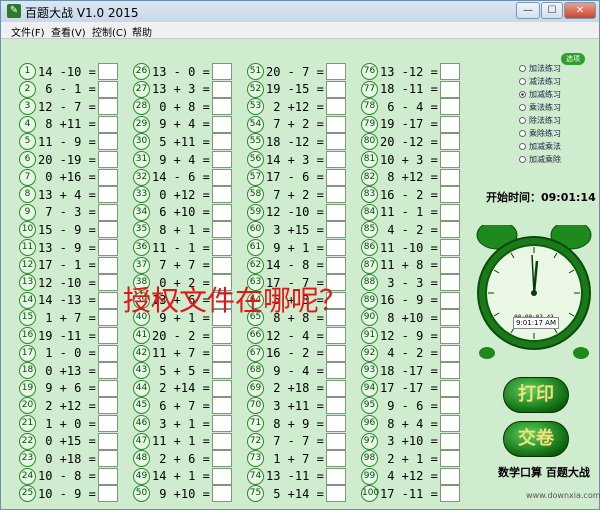 This screenshot has height=510, width=600. I want to click on mode-option: 除法练习, so click(540, 120).